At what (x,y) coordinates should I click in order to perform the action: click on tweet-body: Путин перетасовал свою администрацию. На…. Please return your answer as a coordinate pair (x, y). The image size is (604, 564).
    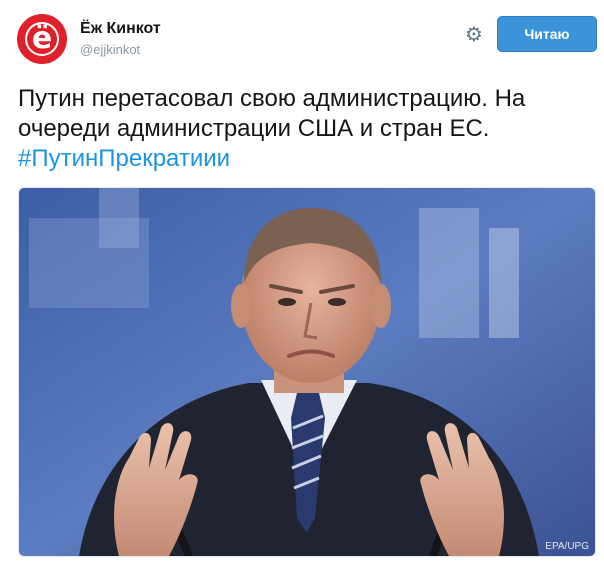
    Looking at the image, I should click on (272, 113).